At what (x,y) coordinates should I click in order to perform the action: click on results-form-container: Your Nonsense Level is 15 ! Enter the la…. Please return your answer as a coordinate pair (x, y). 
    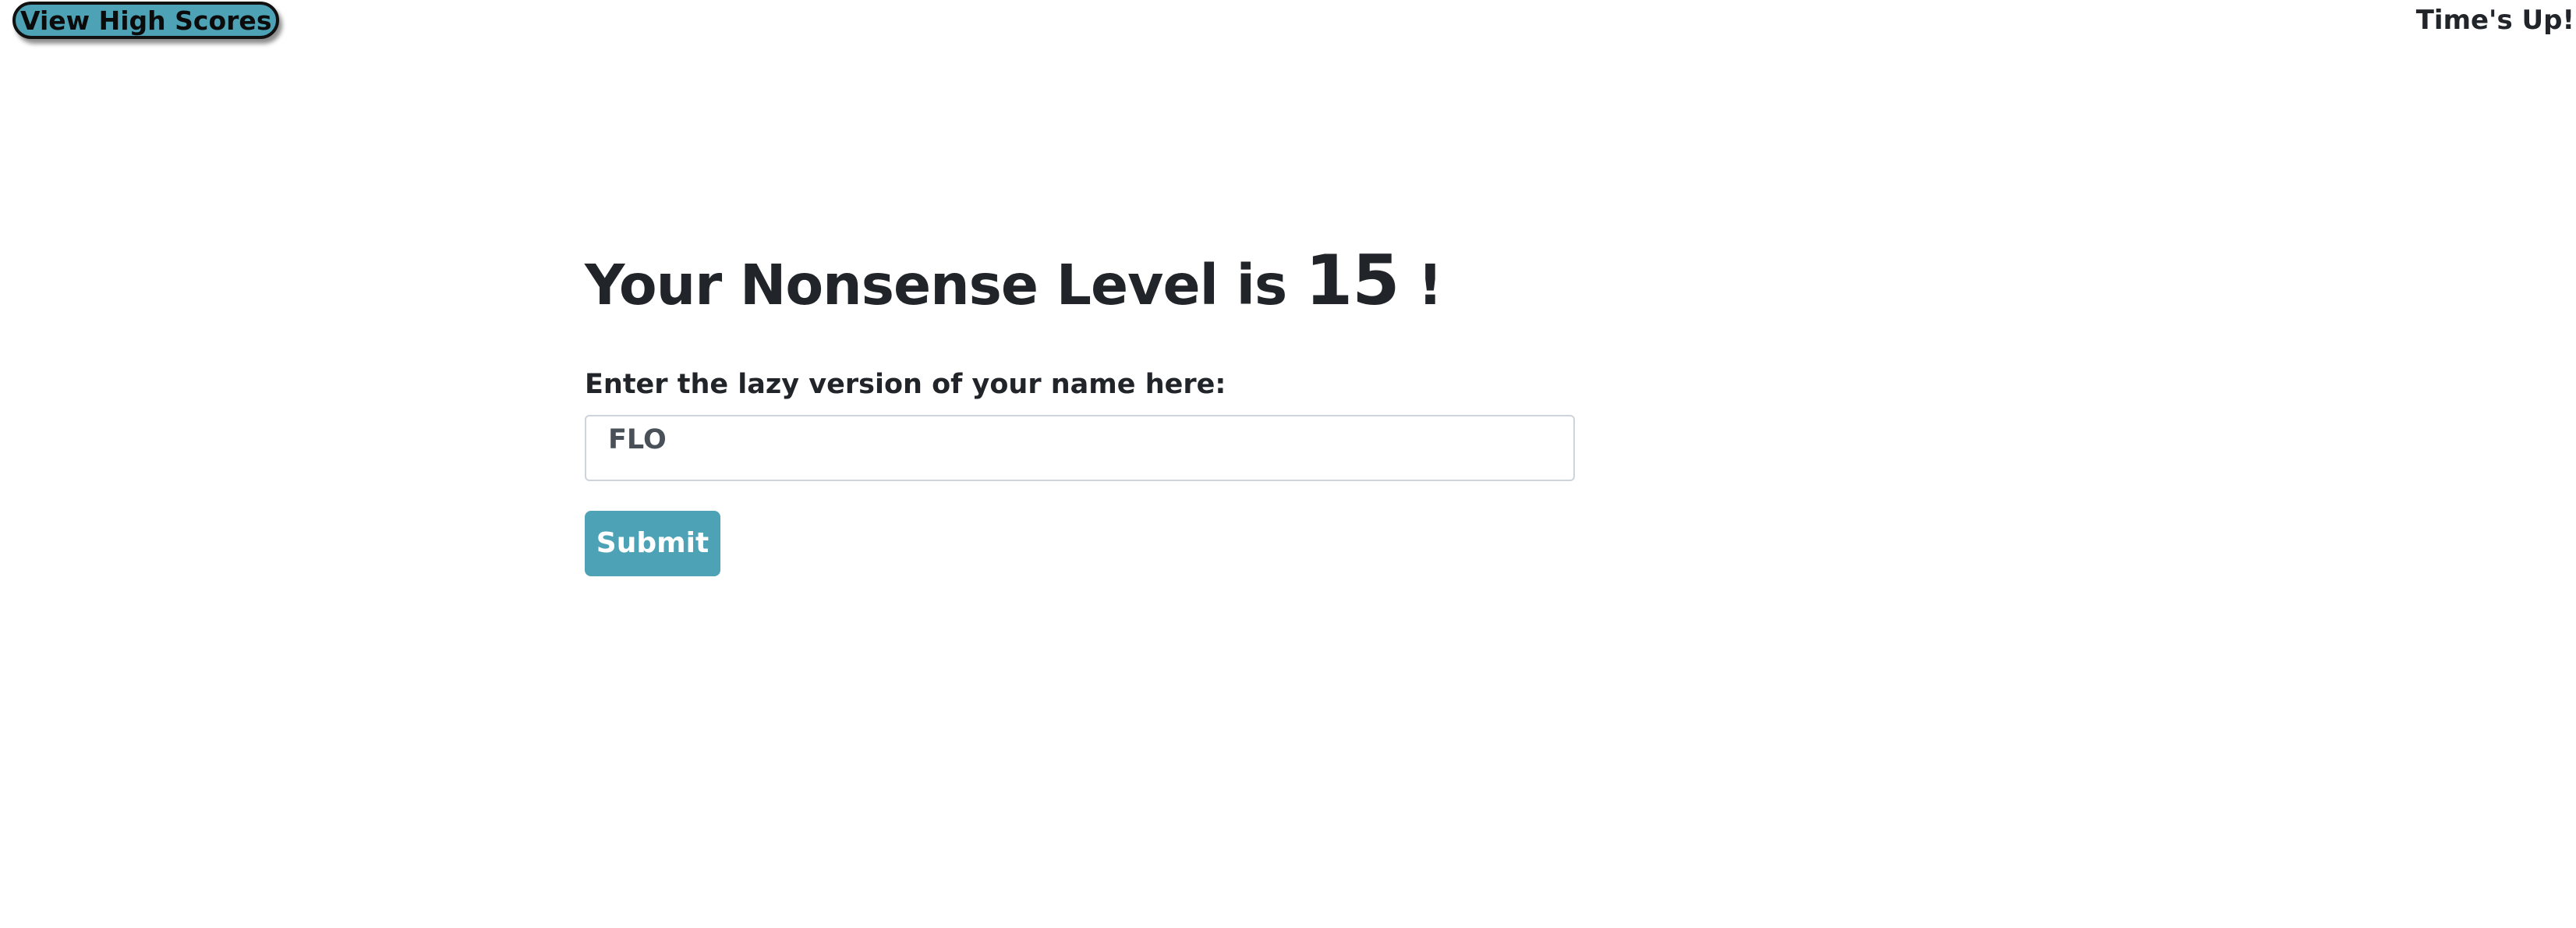
    Looking at the image, I should click on (1080, 405).